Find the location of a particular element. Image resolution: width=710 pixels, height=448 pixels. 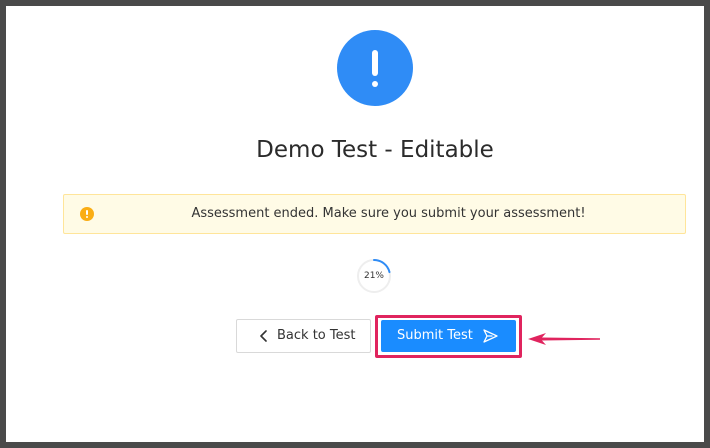

arrow-left-icon is located at coordinates (564, 339).